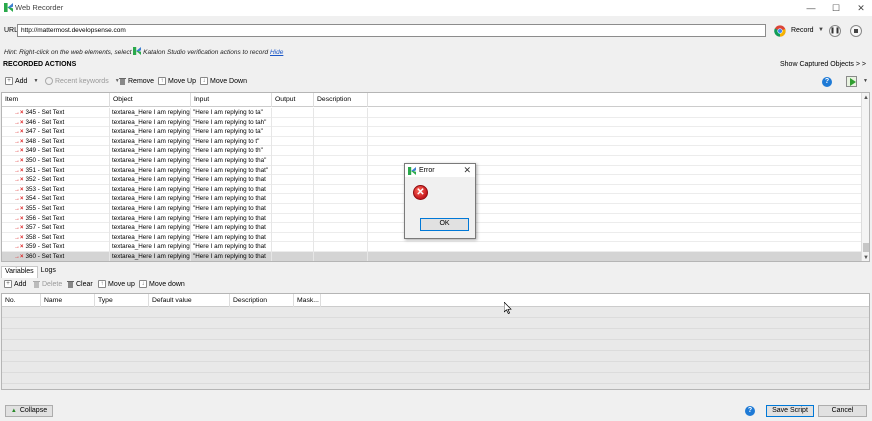  Describe the element at coordinates (865, 81) in the screenshot. I see `play-dropdown-chevron-icon: ▼` at that location.